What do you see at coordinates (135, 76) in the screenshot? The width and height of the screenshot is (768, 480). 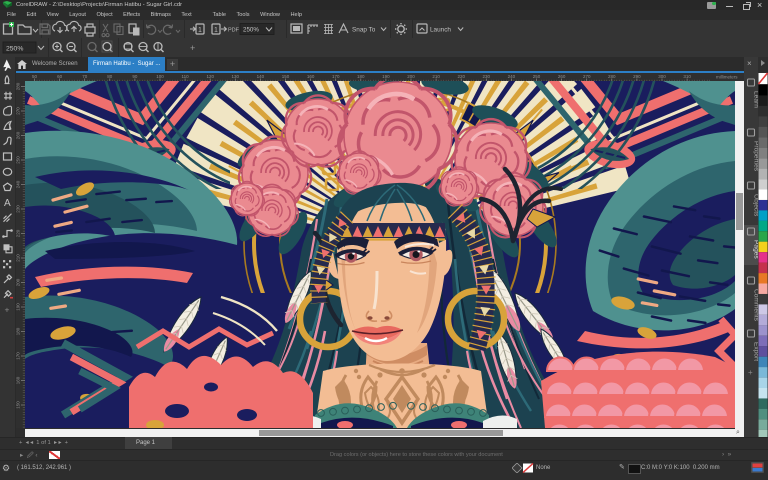 I see `svg-text: 90` at bounding box center [135, 76].